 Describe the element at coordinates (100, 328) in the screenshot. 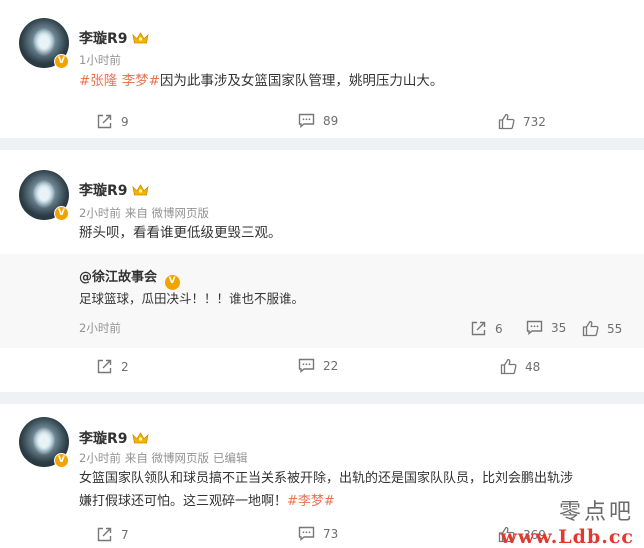

I see `quoted-time: 2小时前` at that location.